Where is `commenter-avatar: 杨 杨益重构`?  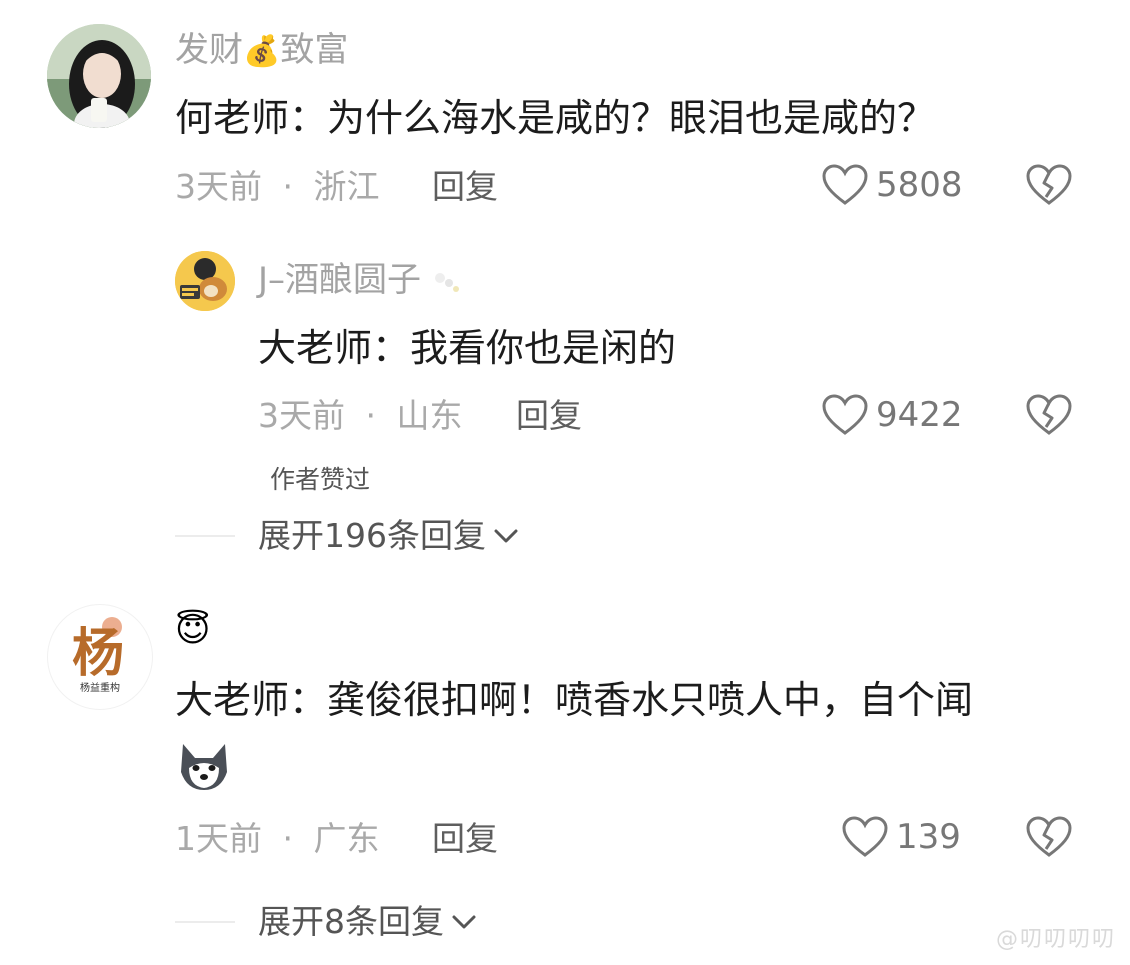 commenter-avatar: 杨 杨益重构 is located at coordinates (100, 657).